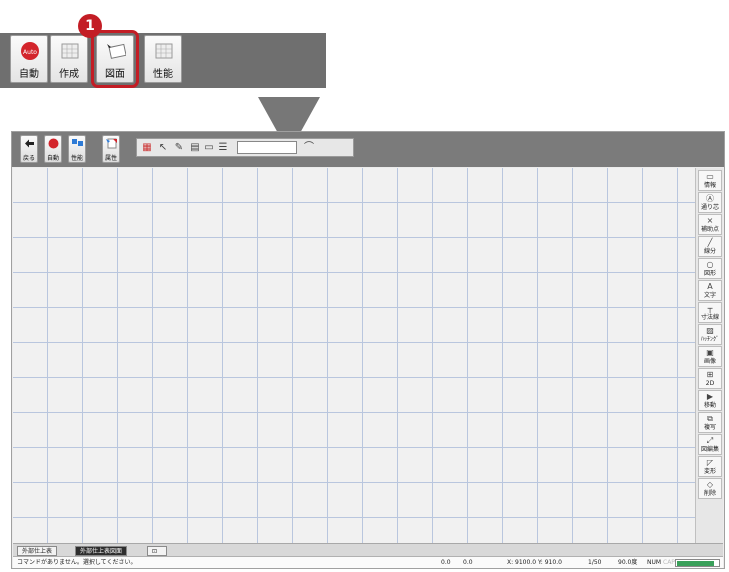 The height and width of the screenshot is (572, 729). Describe the element at coordinates (710, 220) in the screenshot. I see `cross-point-icon: ×` at that location.